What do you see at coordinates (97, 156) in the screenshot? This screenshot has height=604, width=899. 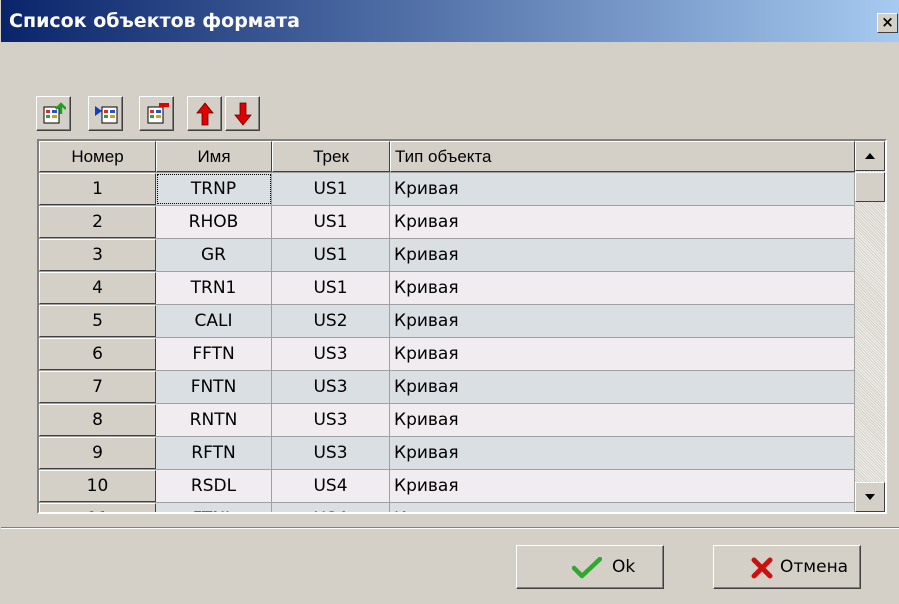 I see `column-header-number: Номер` at bounding box center [97, 156].